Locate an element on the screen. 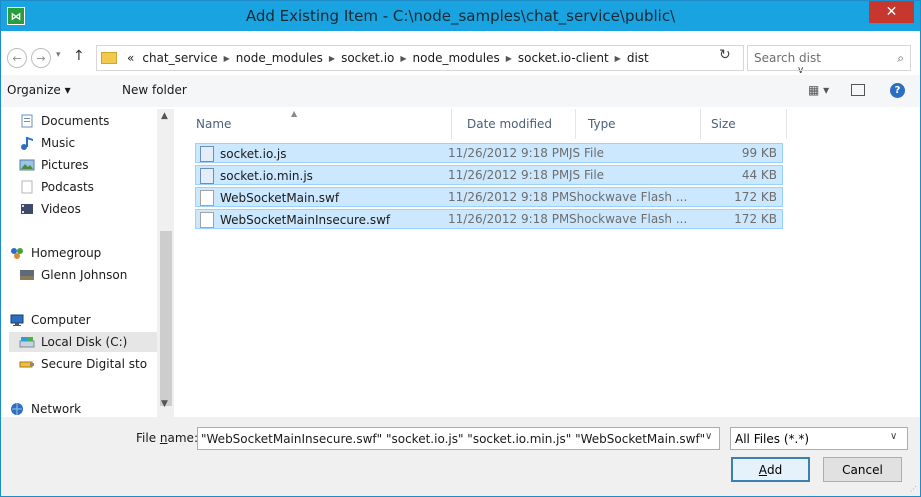 The height and width of the screenshot is (497, 921). file-name-label: File name: is located at coordinates (167, 438).